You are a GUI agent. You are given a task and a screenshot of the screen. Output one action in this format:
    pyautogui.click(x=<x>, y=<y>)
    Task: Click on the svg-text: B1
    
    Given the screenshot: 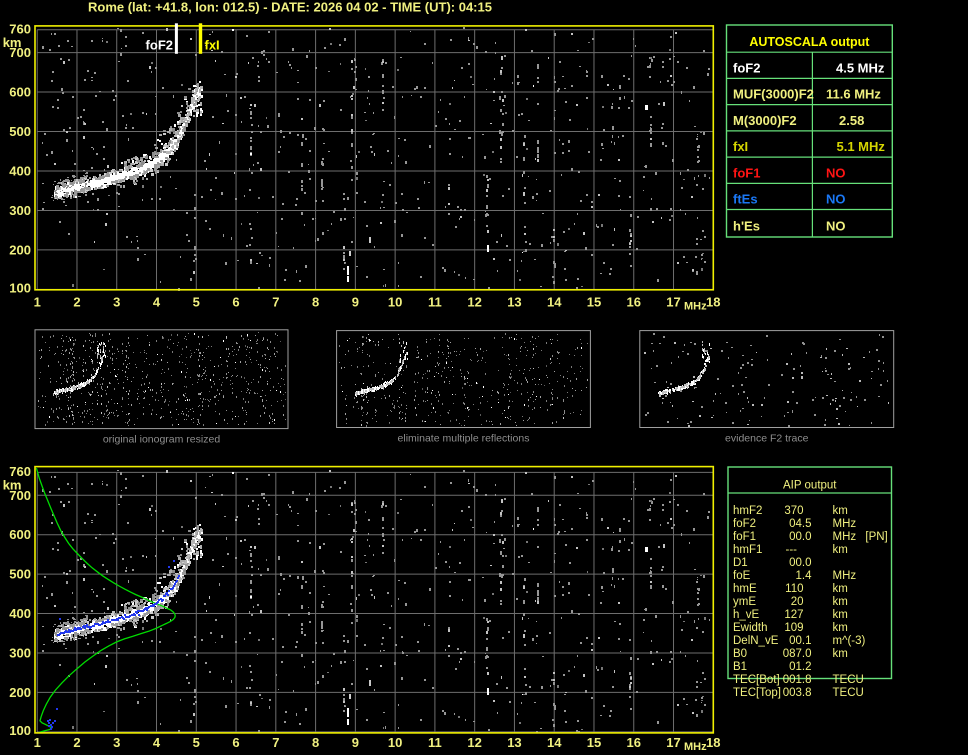 What is the action you would take?
    pyautogui.click(x=740, y=667)
    